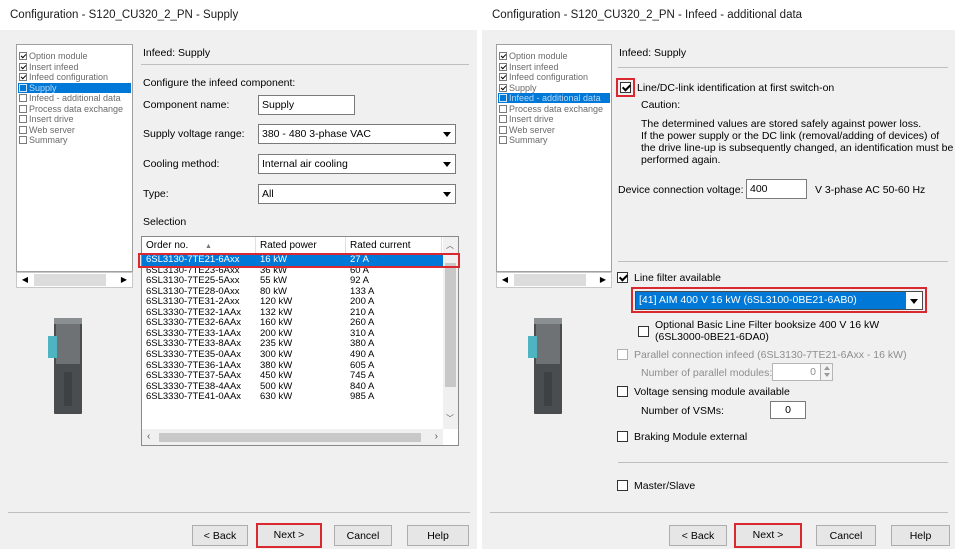 This screenshot has height=549, width=955. Describe the element at coordinates (362, 354) in the screenshot. I see `table-cell: 490 A` at that location.